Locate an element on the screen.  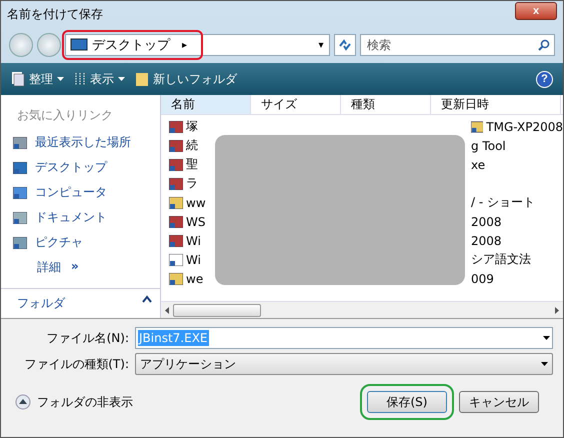
sidebar-item: デスクトップ is located at coordinates (80, 167).